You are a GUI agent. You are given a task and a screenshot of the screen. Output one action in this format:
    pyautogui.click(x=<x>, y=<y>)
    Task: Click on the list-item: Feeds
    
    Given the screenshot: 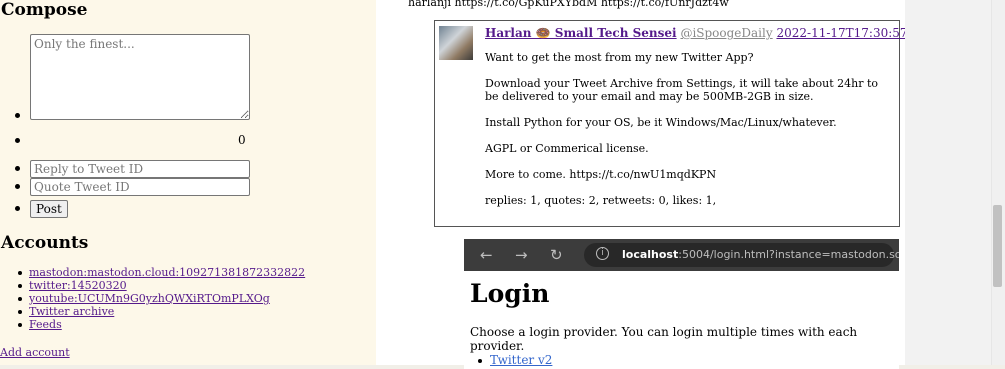 What is the action you would take?
    pyautogui.click(x=161, y=324)
    